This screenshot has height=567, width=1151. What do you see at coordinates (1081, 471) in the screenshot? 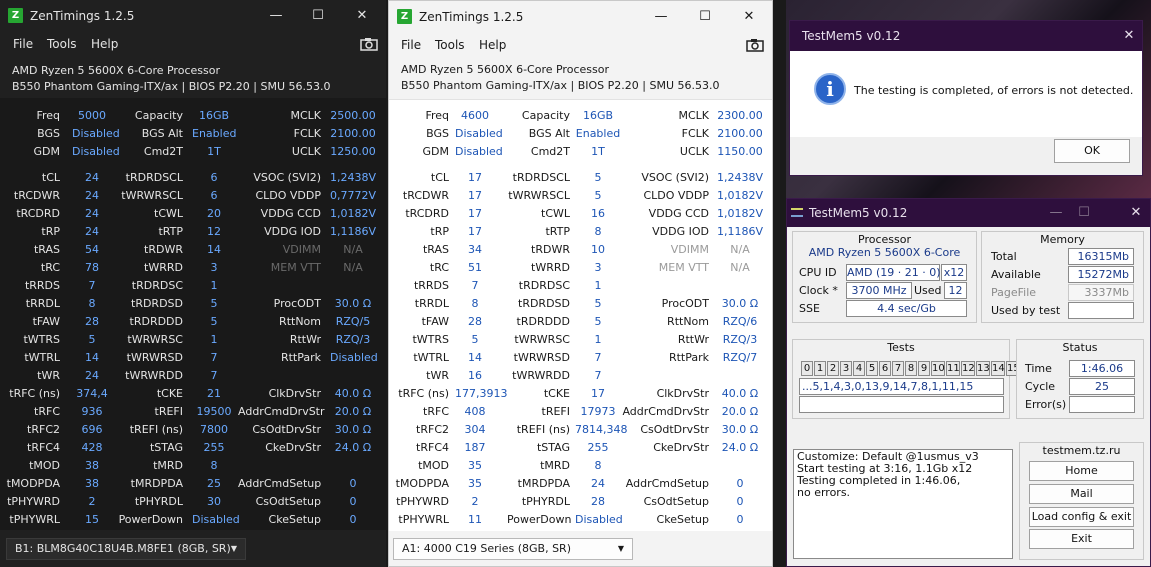
I see `home-button: Home` at bounding box center [1081, 471].